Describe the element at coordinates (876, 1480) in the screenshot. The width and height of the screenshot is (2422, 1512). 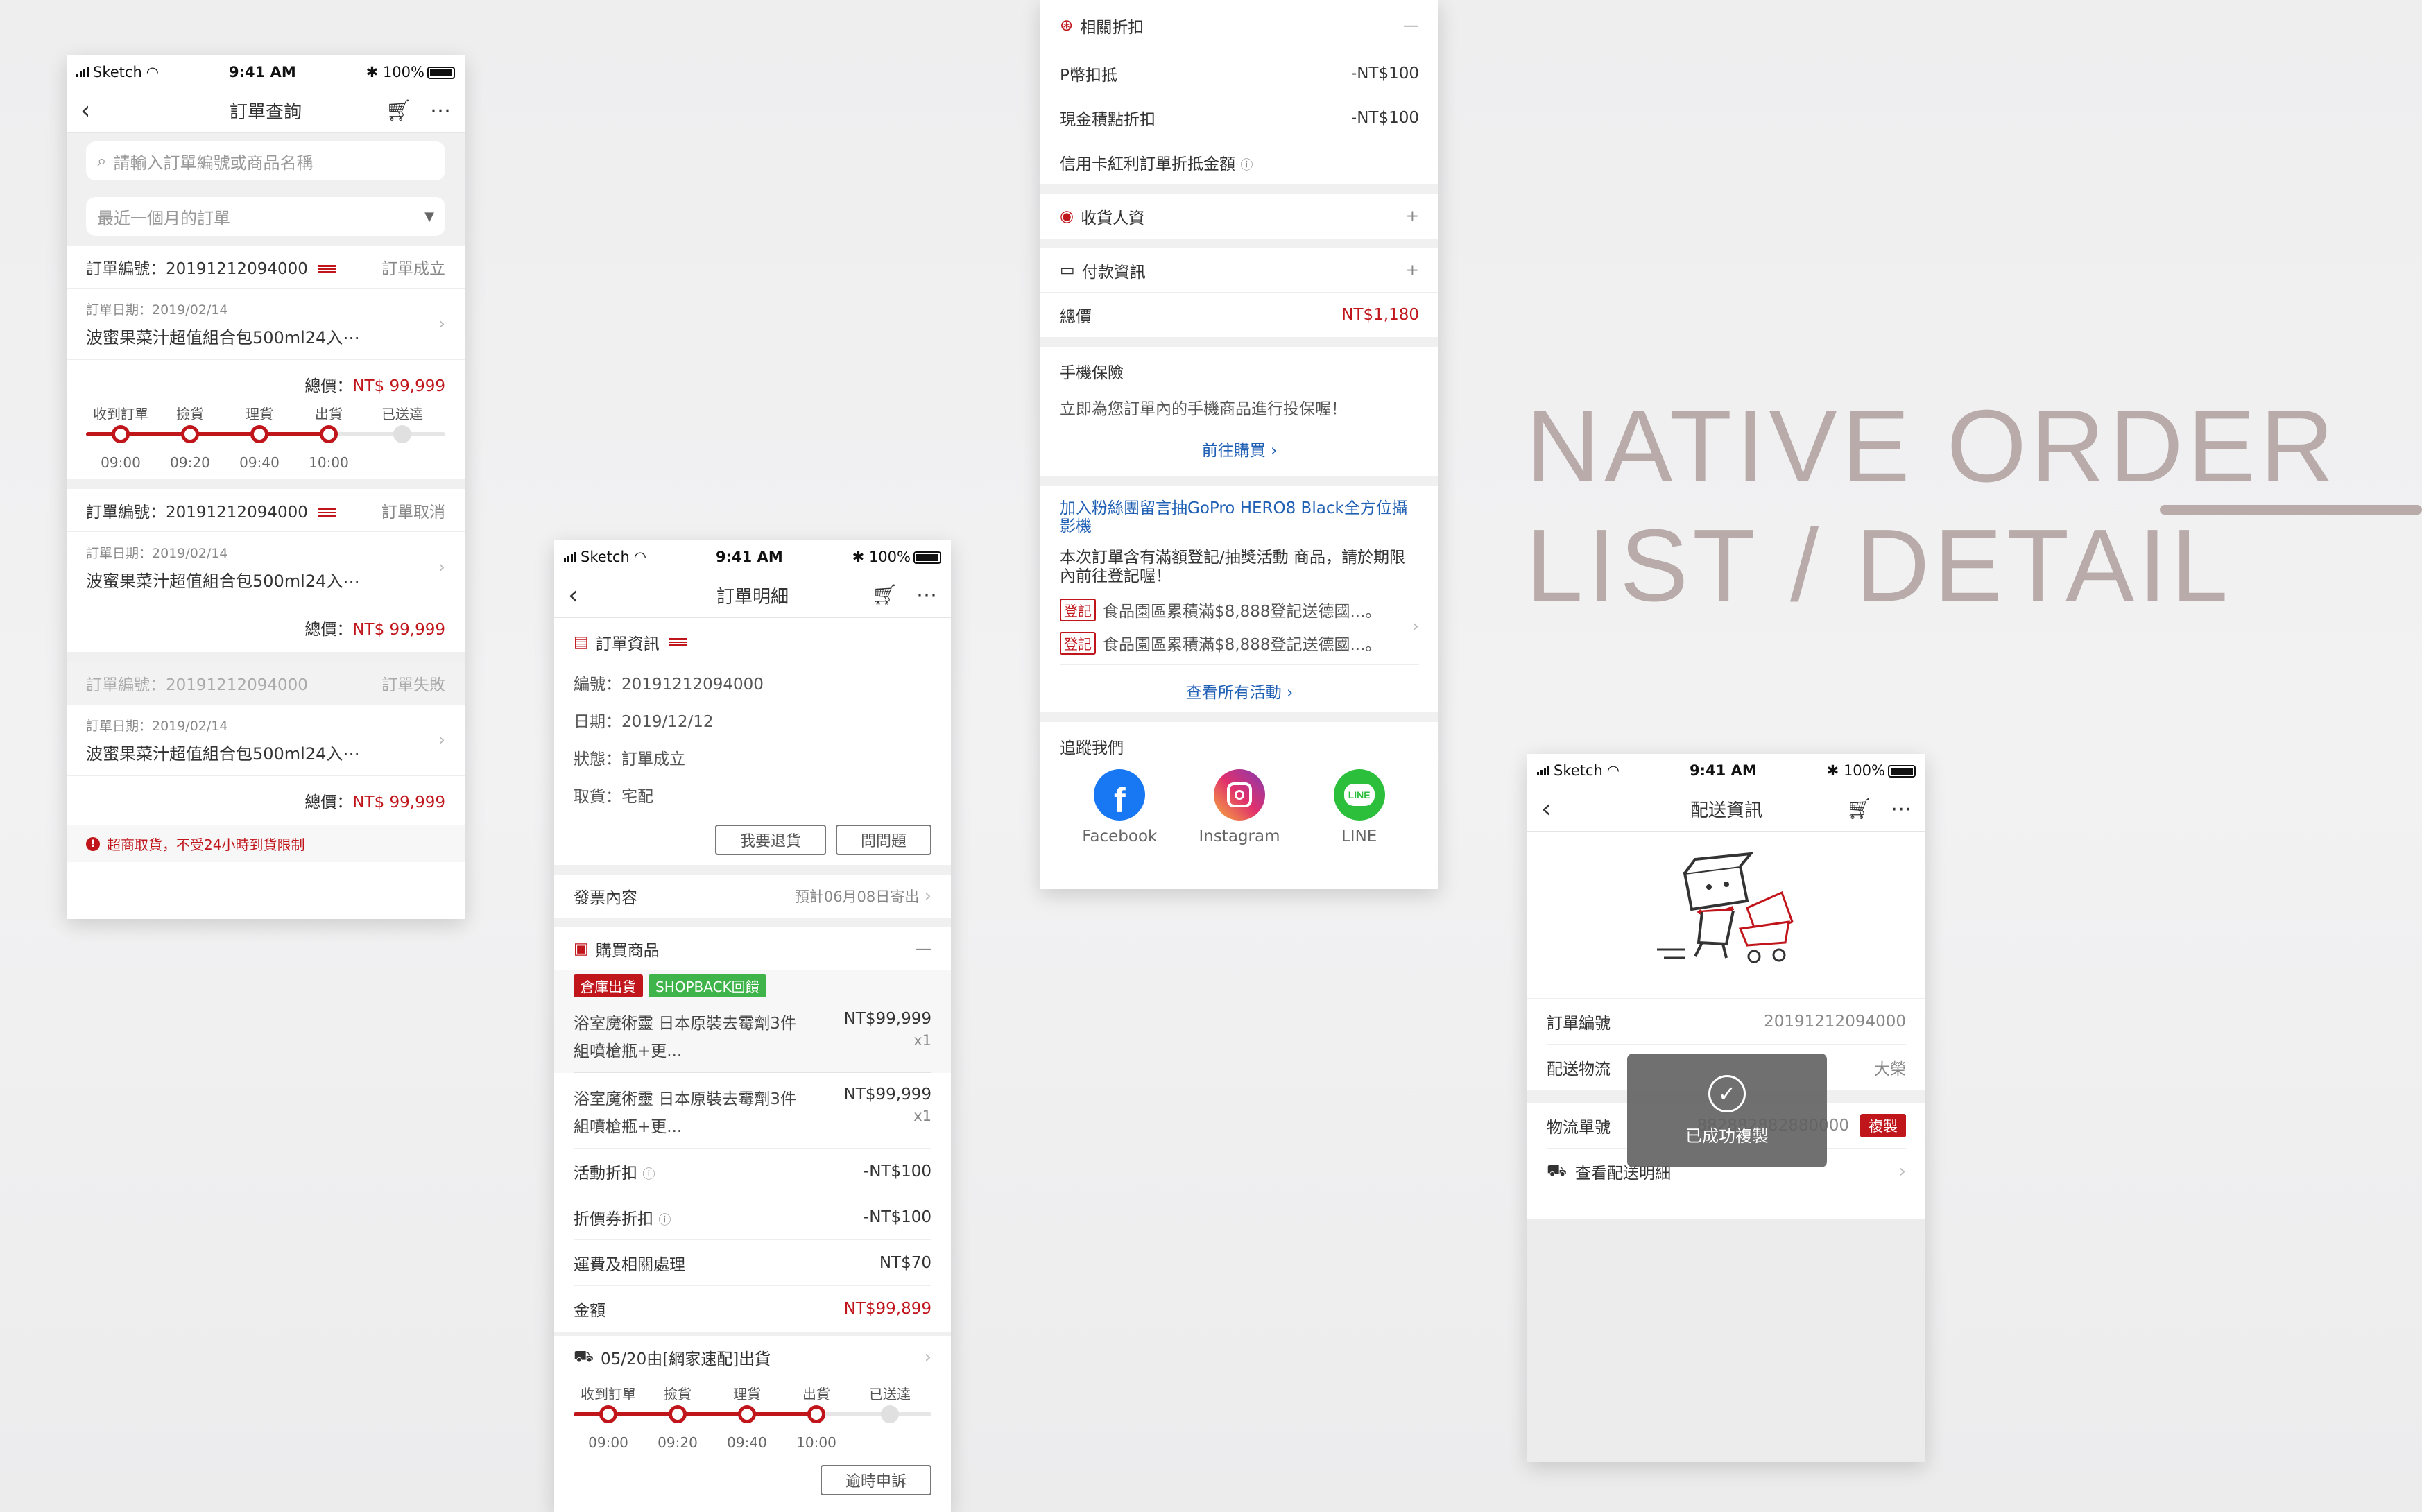
I see `late-complaint-button: 逾時申訴` at that location.